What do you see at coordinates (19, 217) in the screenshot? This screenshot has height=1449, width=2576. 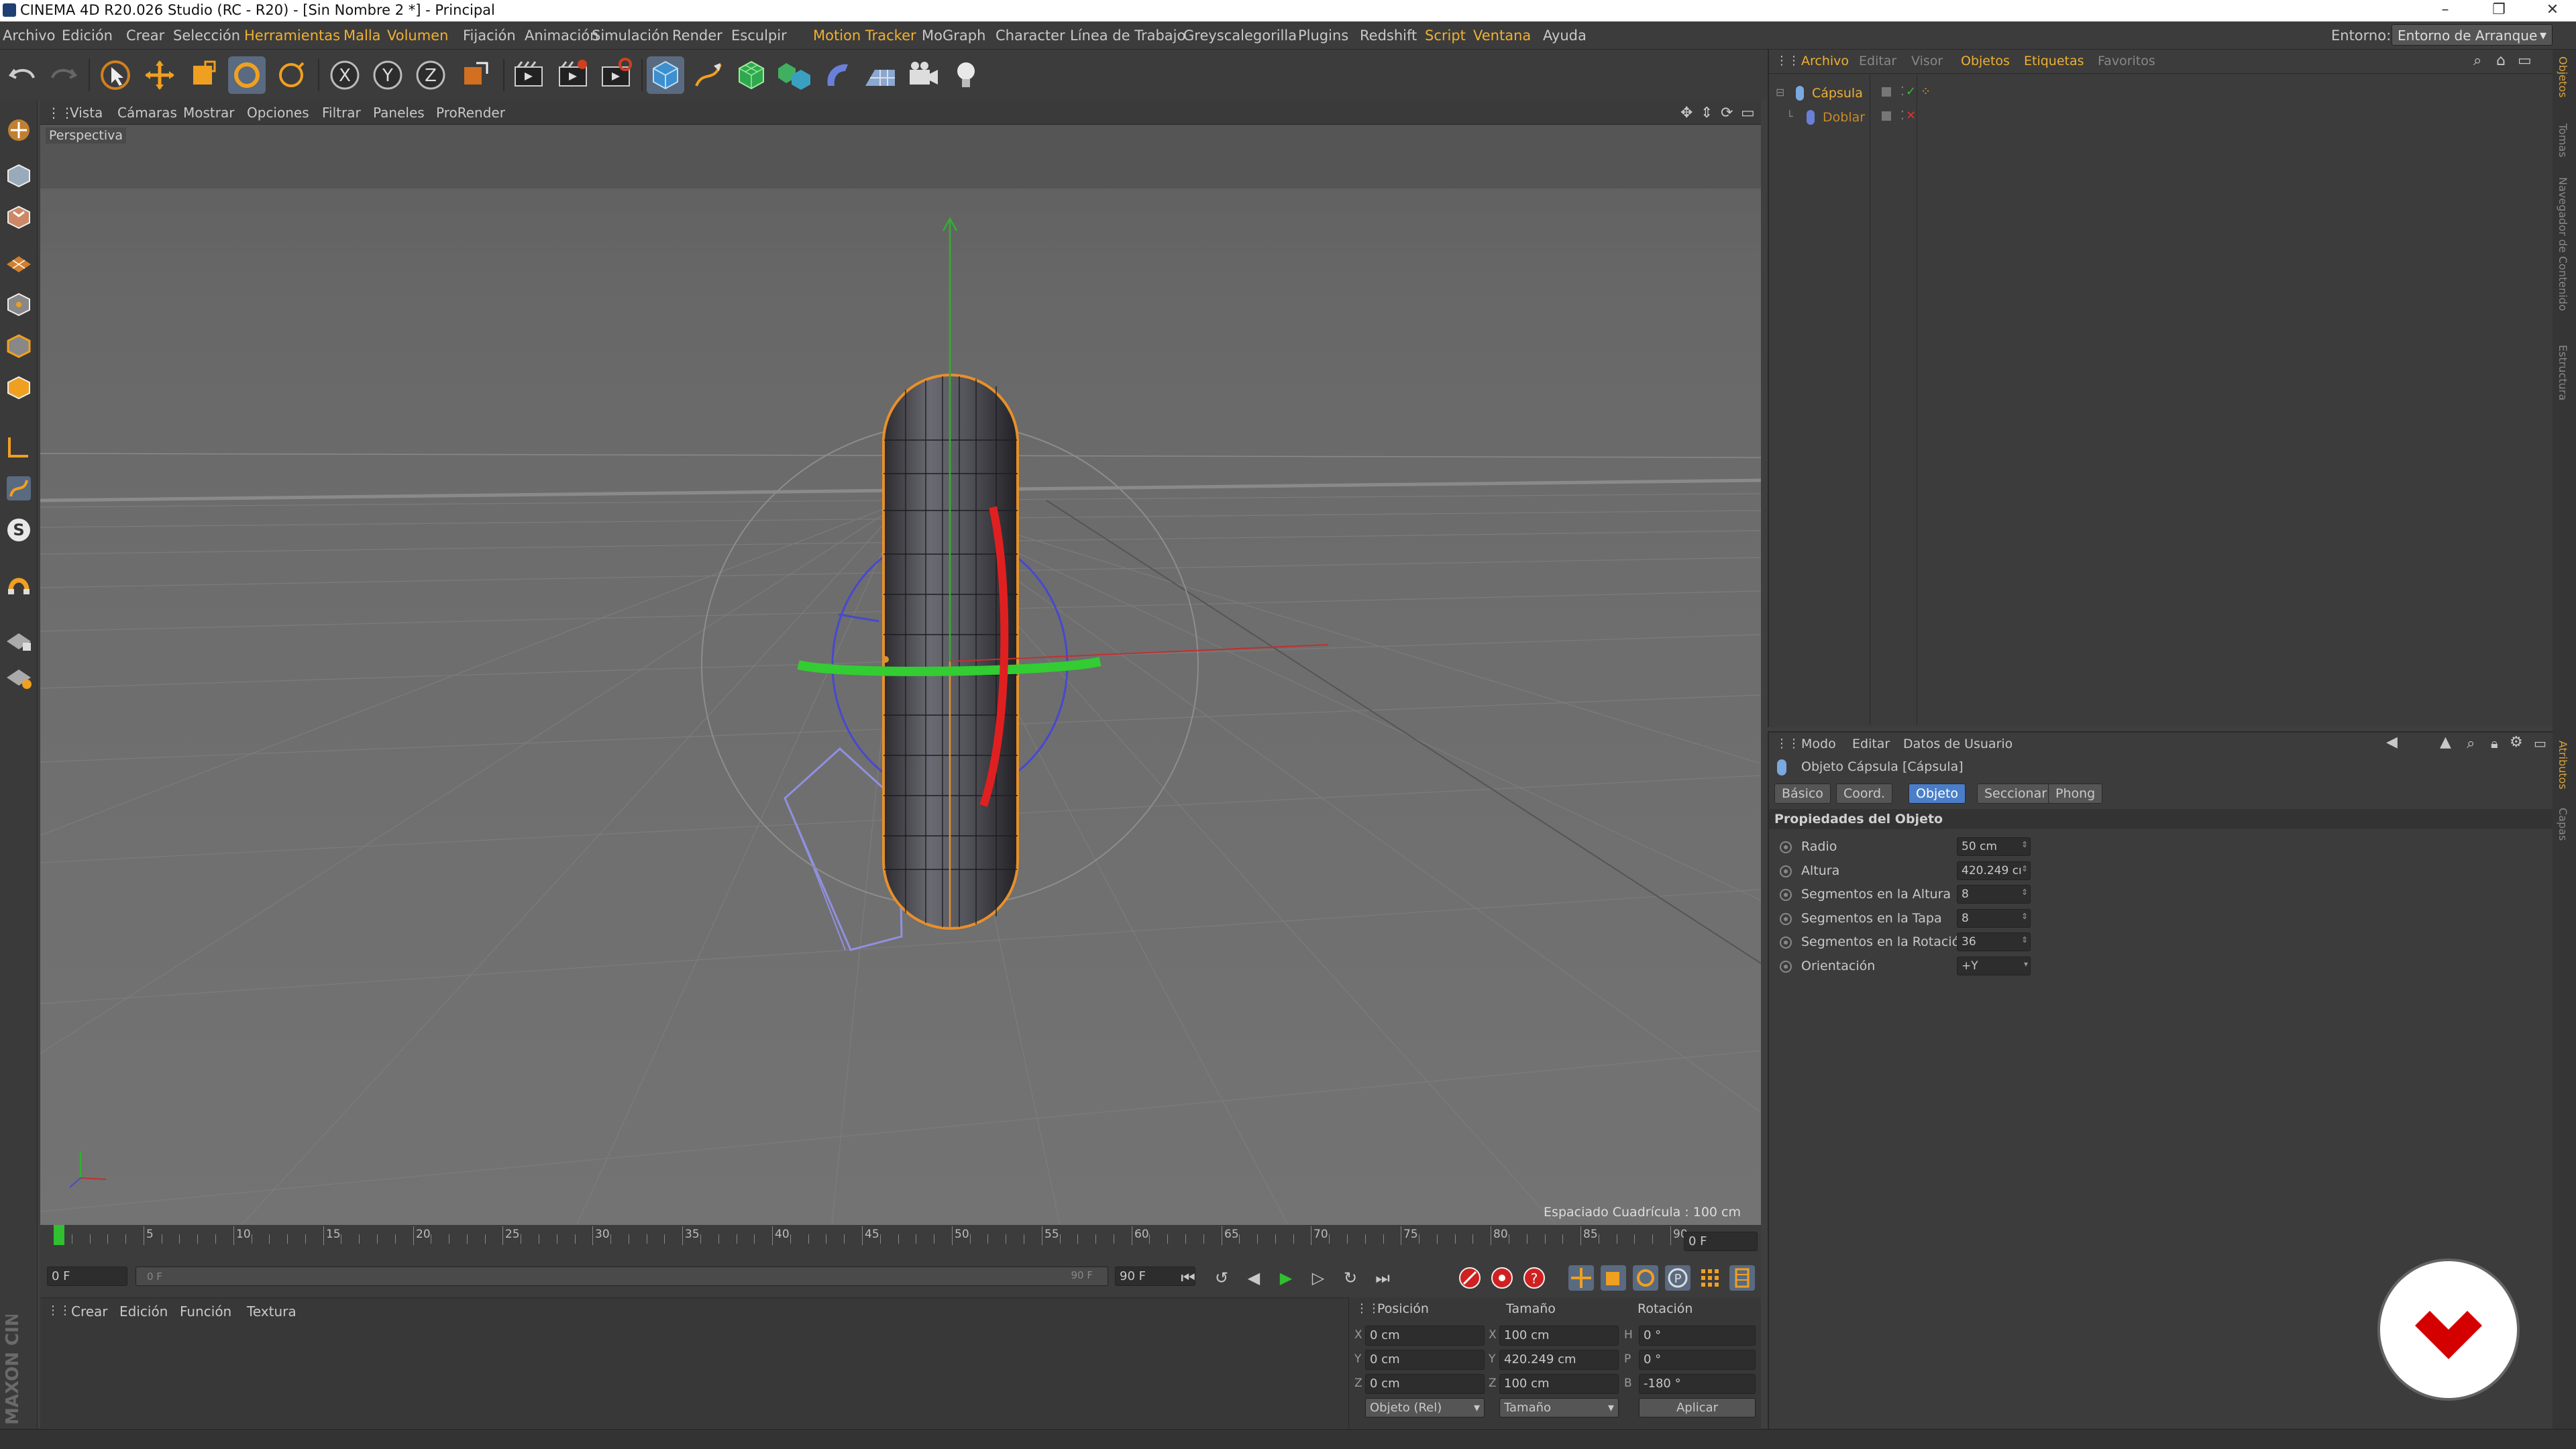 I see `texture-mode-icon` at bounding box center [19, 217].